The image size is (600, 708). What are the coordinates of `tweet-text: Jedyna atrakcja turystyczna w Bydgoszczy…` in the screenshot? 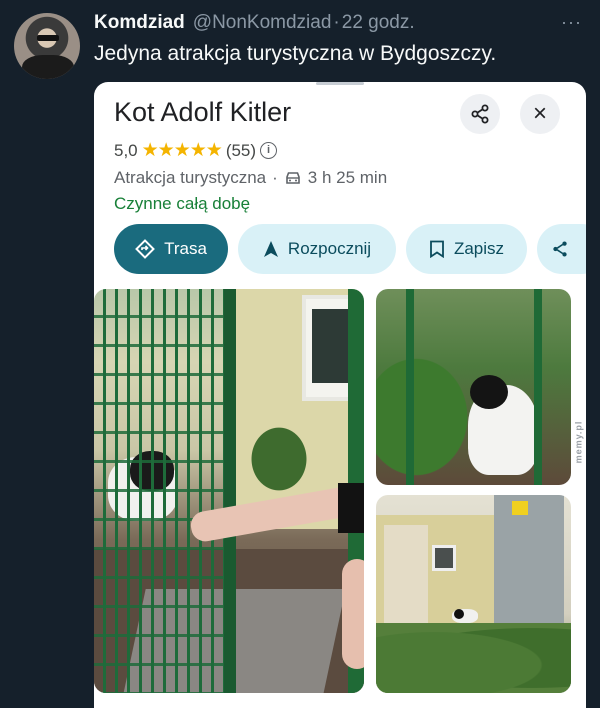 It's located at (295, 53).